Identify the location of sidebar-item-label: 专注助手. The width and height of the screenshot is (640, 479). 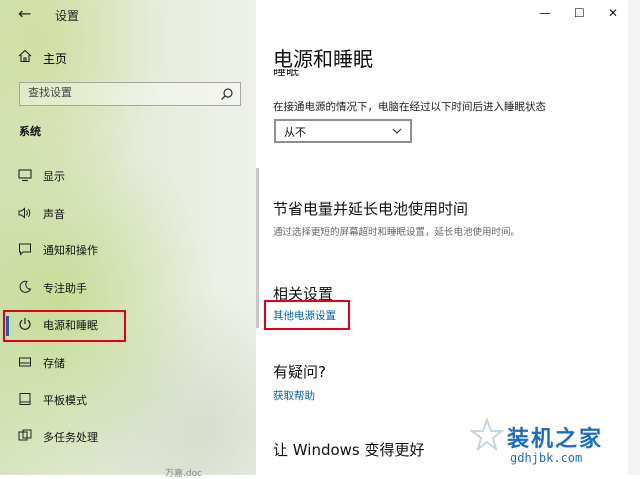
(65, 288).